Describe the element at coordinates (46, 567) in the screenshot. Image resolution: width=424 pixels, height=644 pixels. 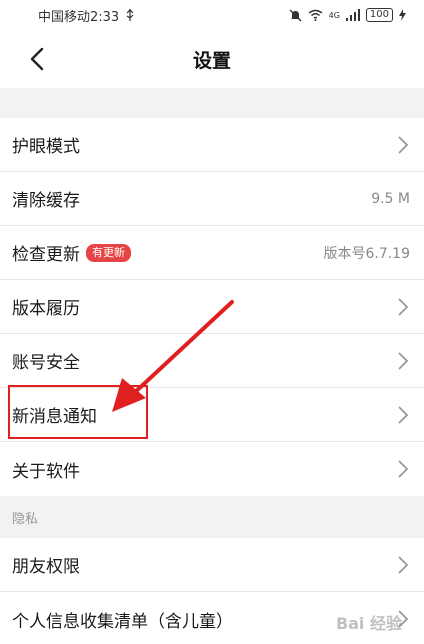
I see `row-label: 朋友权限` at that location.